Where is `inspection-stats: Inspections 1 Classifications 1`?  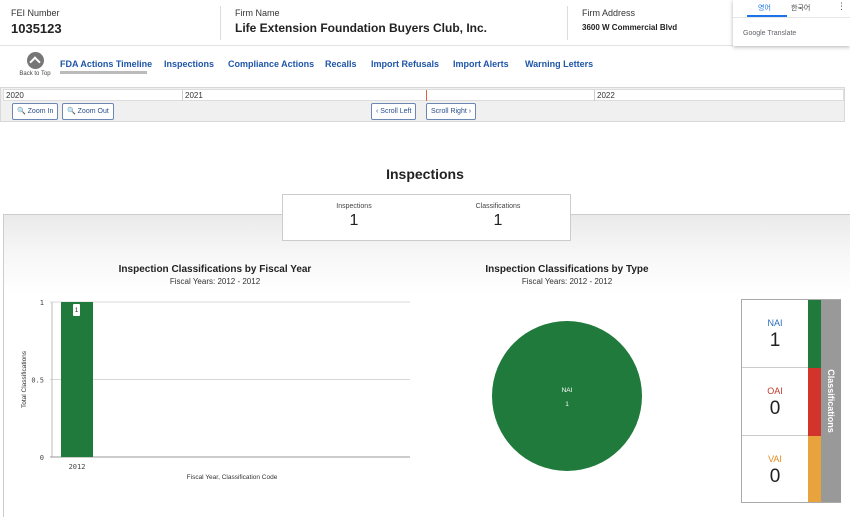 inspection-stats: Inspections 1 Classifications 1 is located at coordinates (426, 217).